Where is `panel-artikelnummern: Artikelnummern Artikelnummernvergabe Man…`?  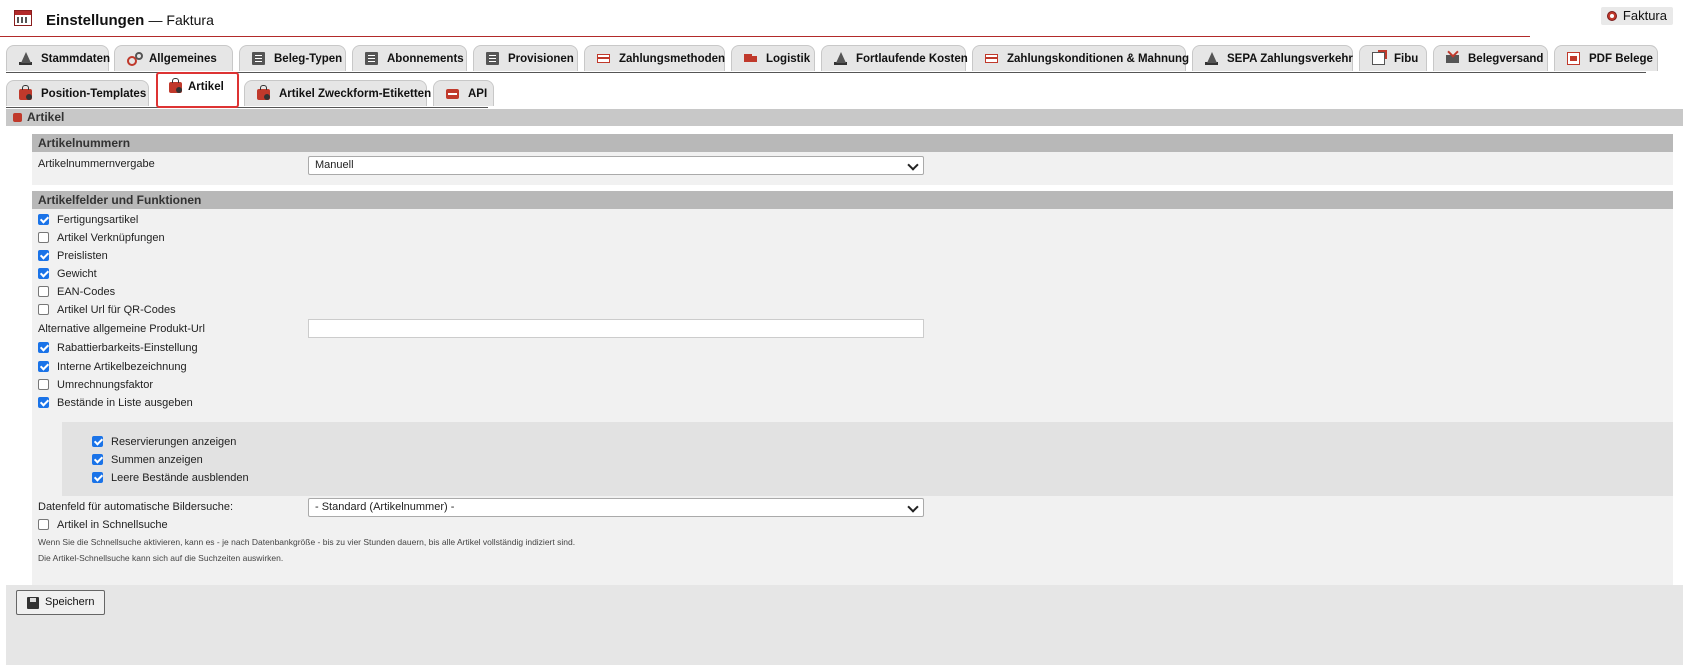
panel-artikelnummern: Artikelnummern Artikelnummernvergabe Man… is located at coordinates (852, 159).